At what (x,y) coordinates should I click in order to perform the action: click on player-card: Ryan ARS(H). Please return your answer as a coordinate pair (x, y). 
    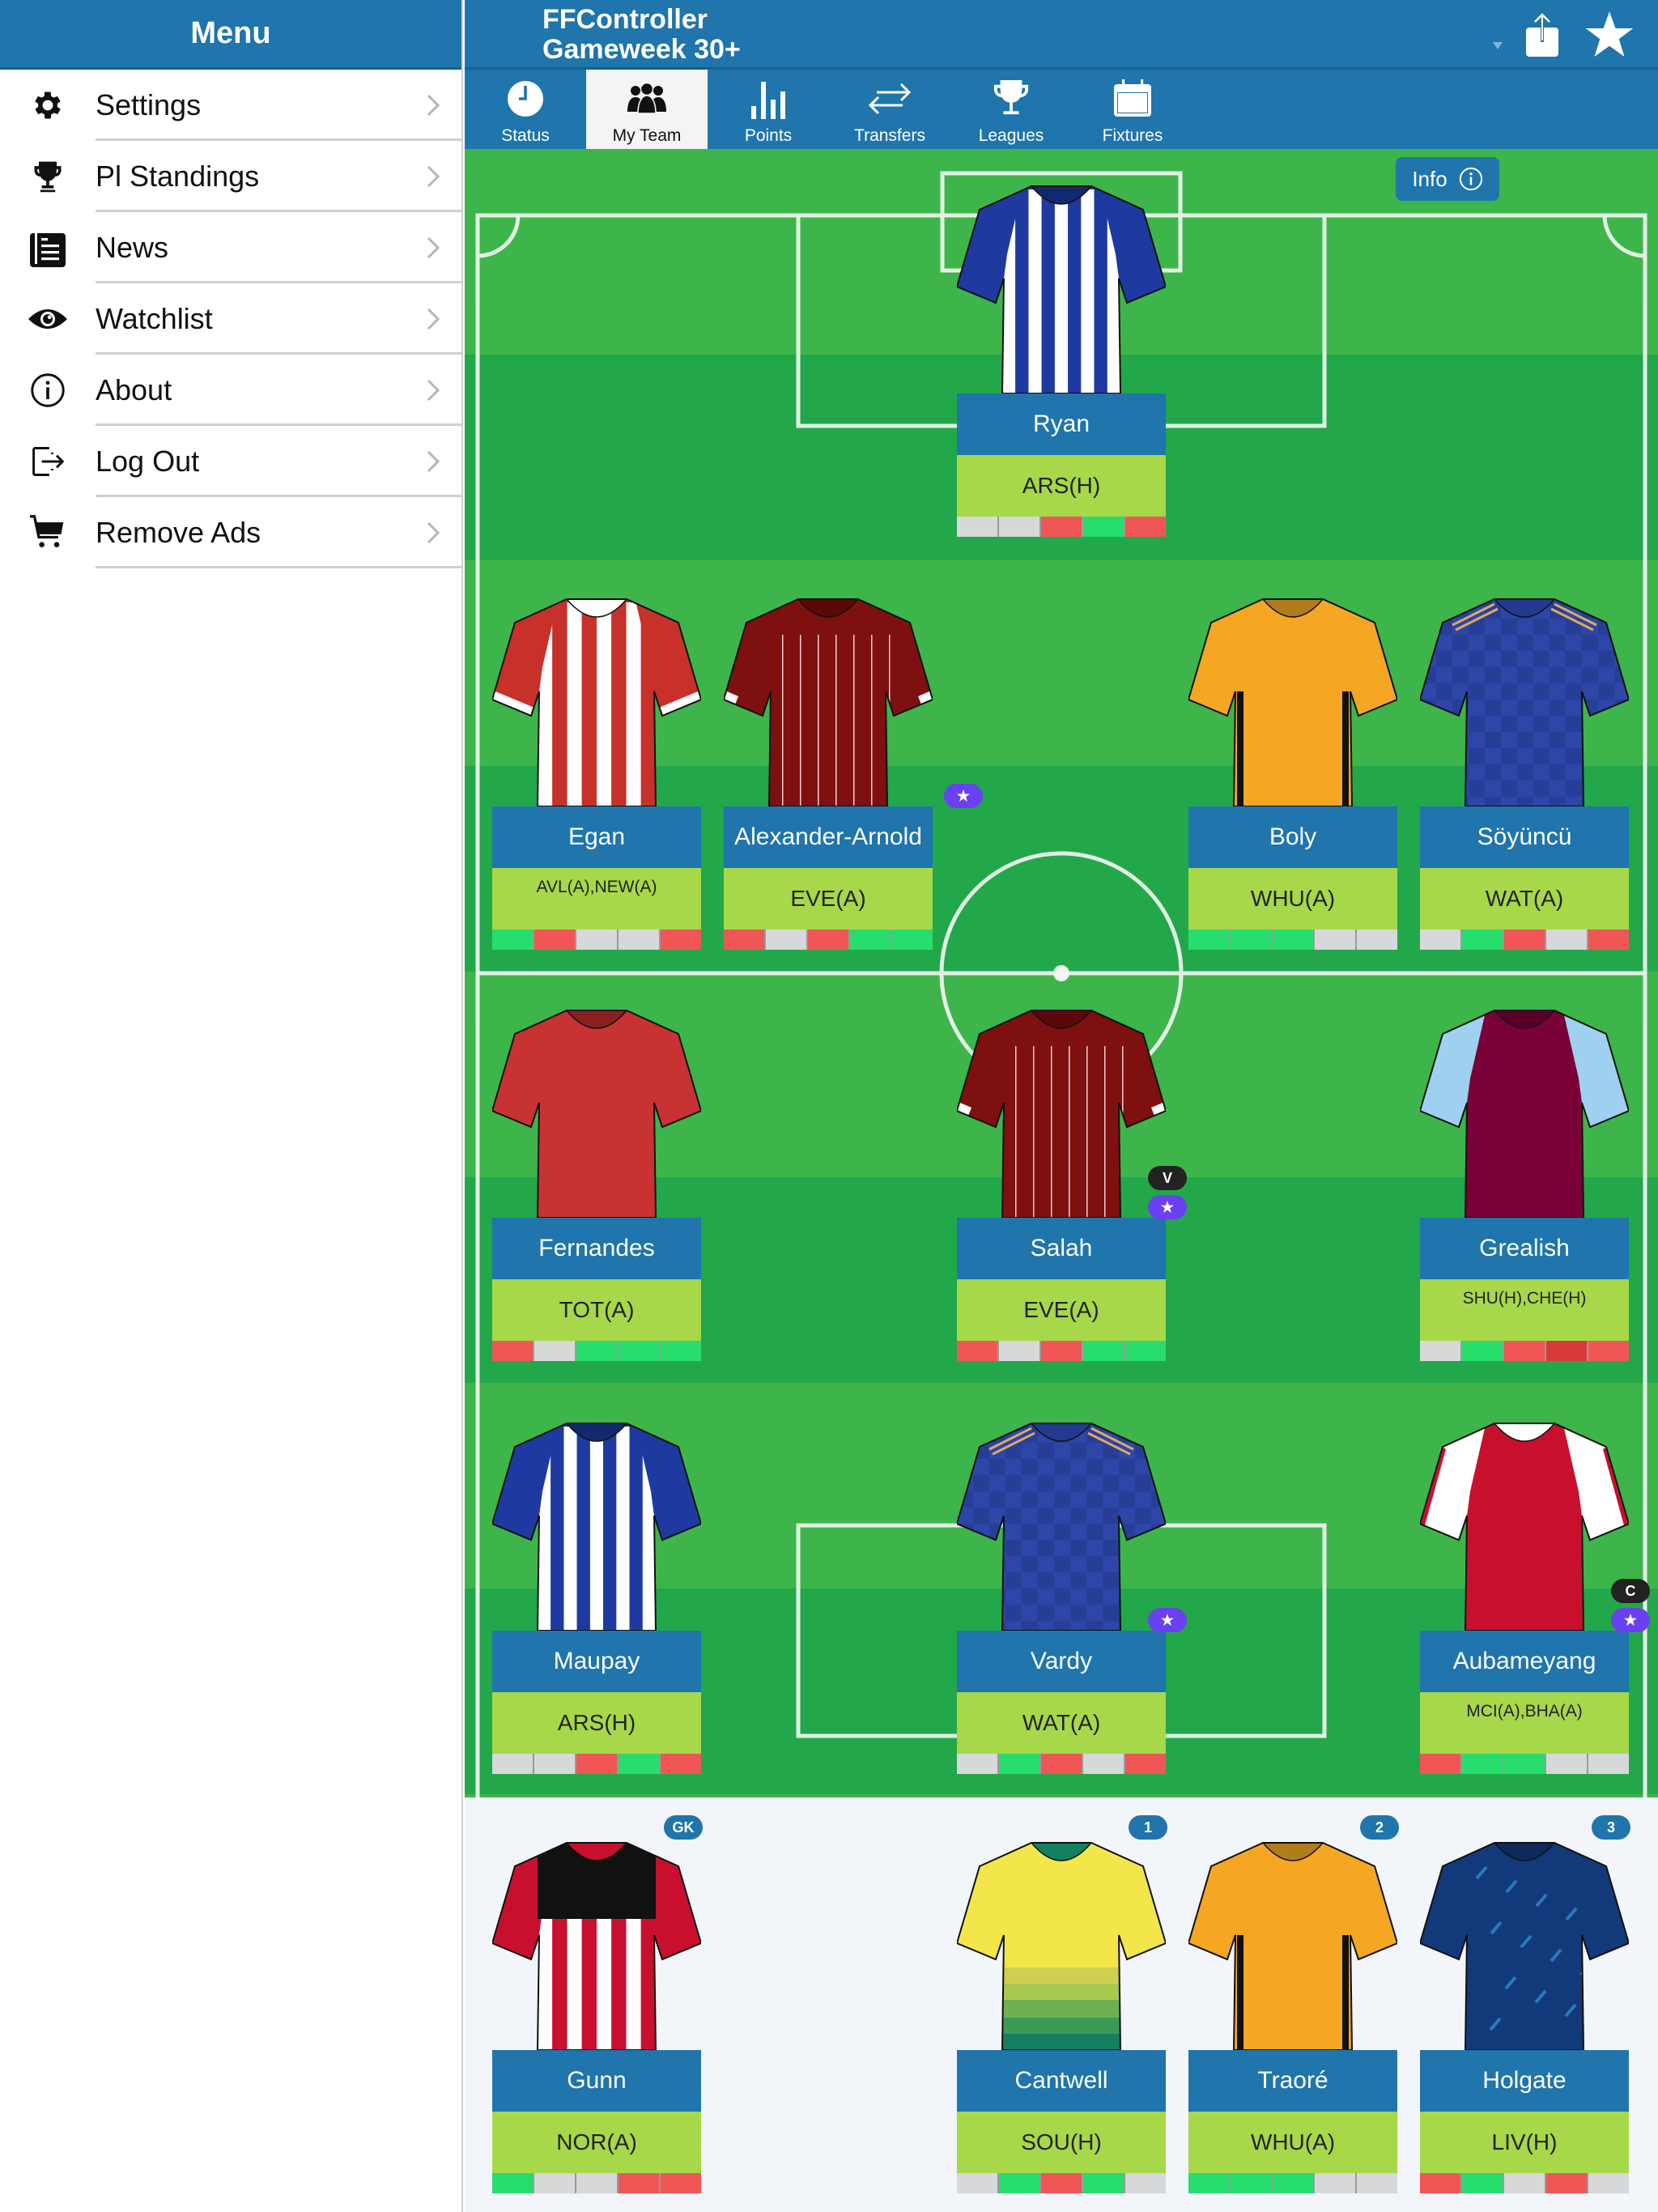
    Looking at the image, I should click on (1061, 355).